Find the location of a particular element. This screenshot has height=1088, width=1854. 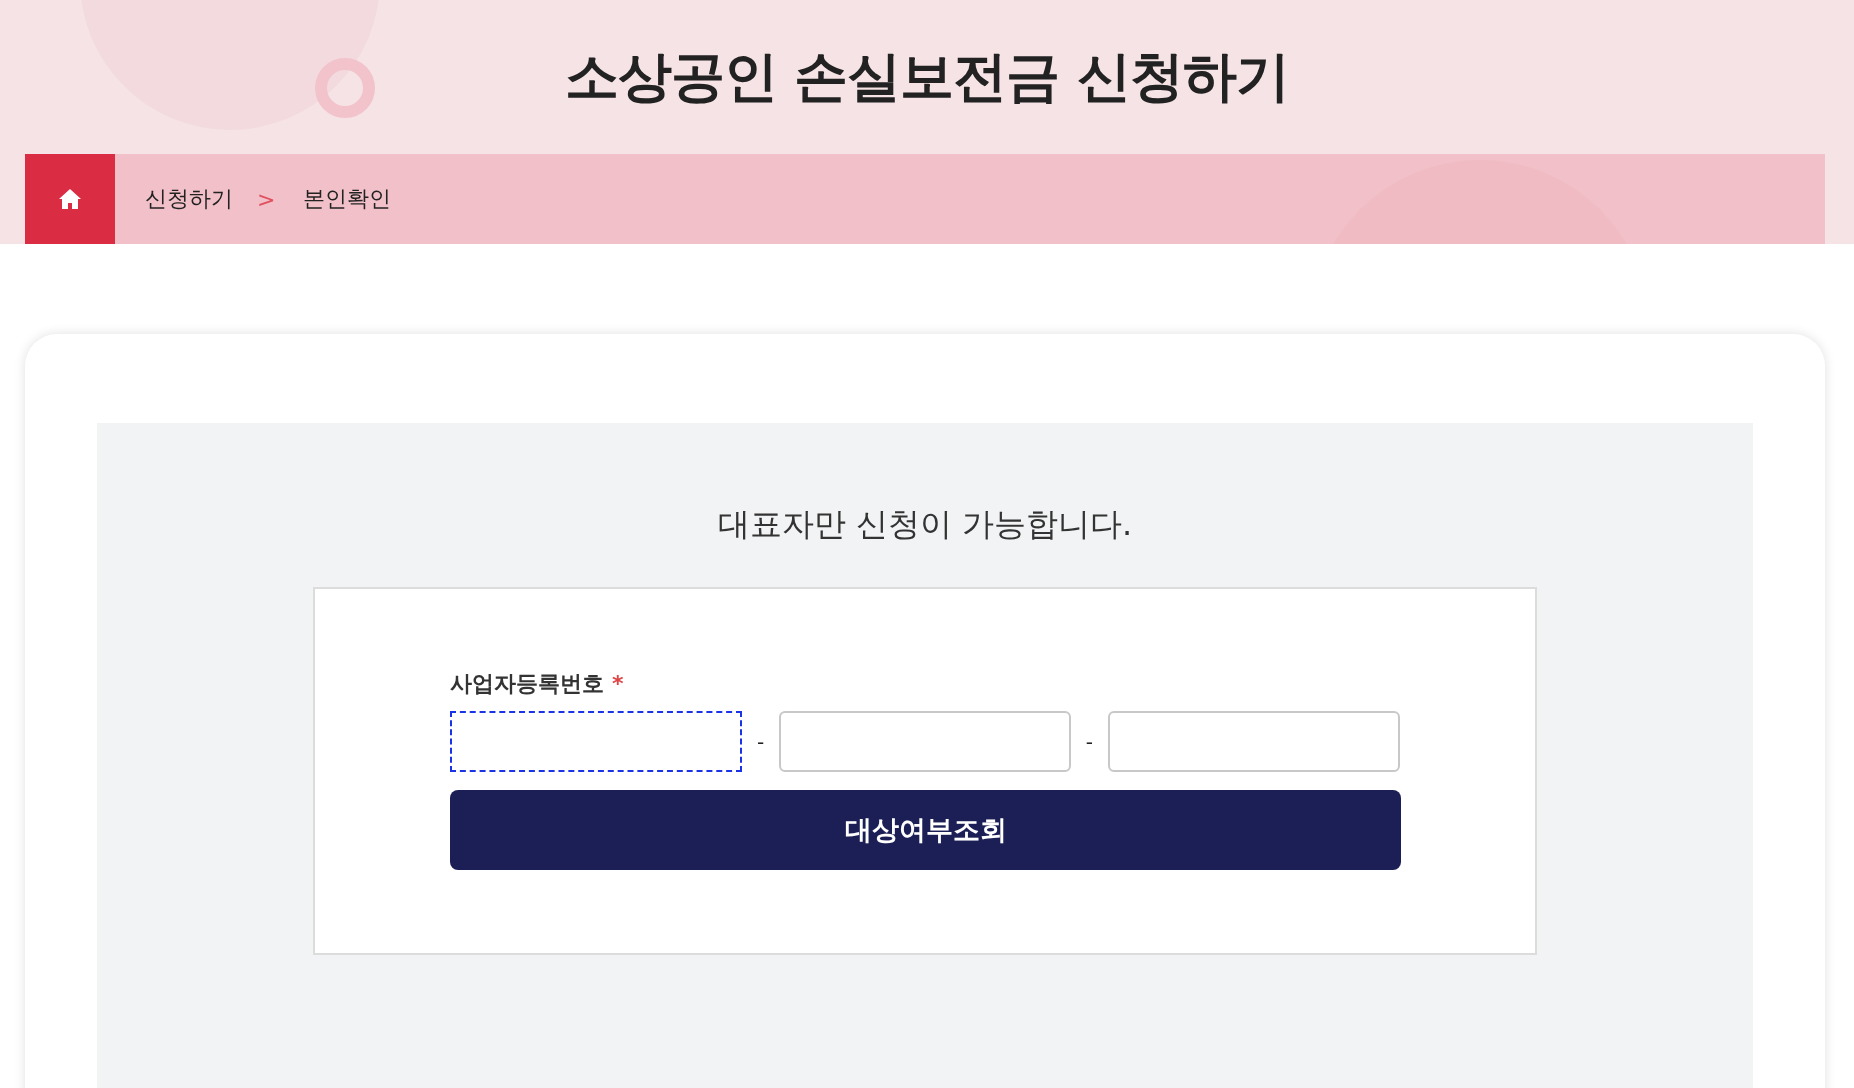

home-button is located at coordinates (70, 199).